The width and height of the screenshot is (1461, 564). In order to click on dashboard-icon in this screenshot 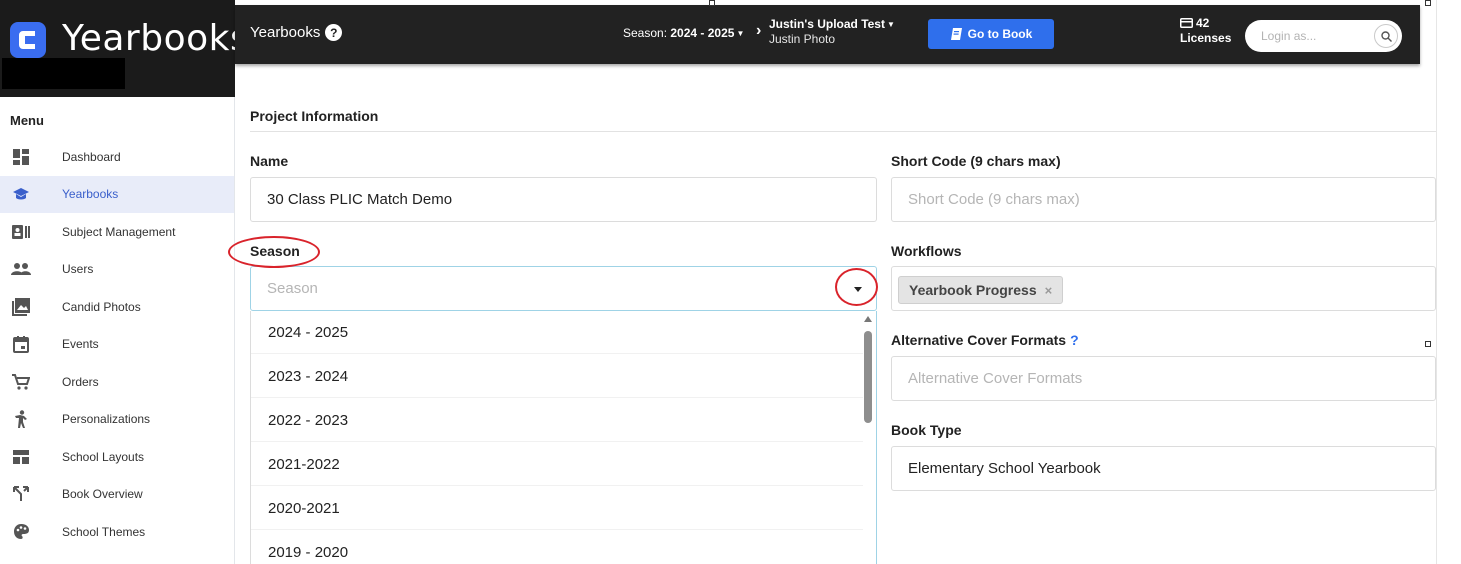, I will do `click(21, 157)`.